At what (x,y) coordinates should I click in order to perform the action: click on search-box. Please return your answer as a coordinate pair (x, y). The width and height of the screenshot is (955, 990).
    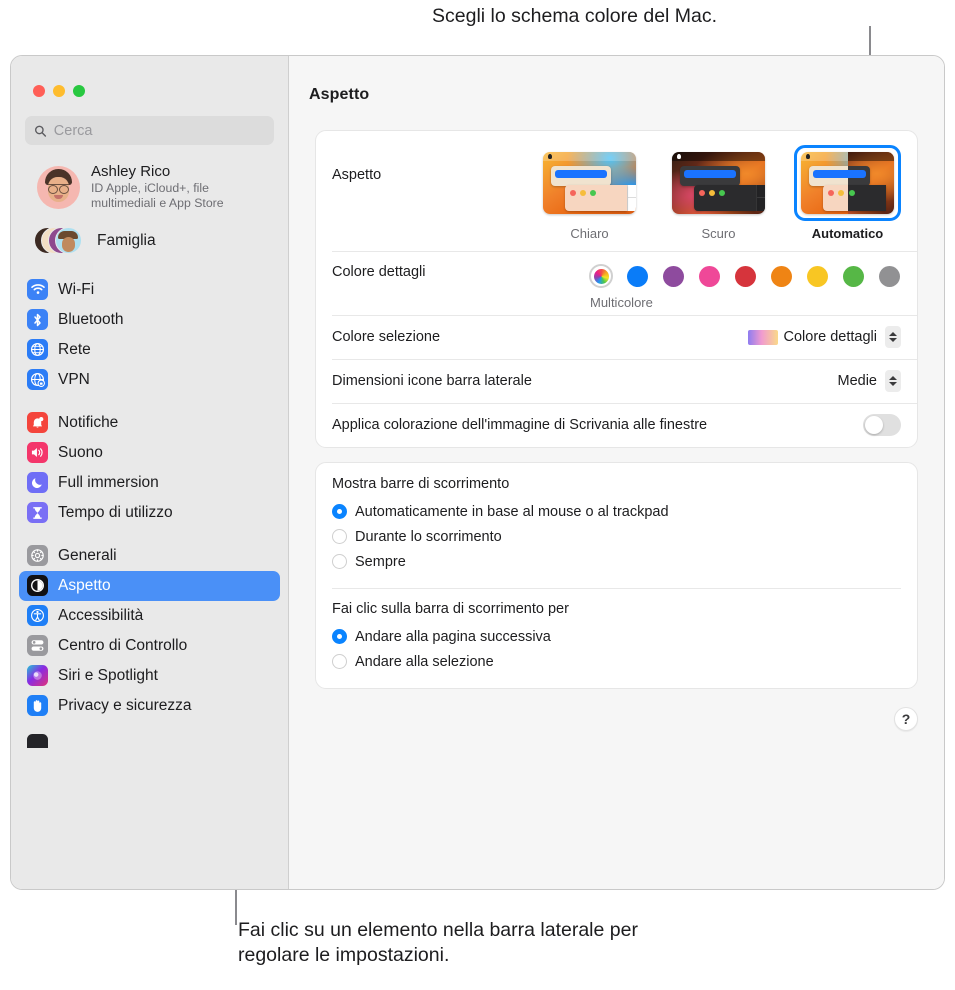
    Looking at the image, I should click on (149, 130).